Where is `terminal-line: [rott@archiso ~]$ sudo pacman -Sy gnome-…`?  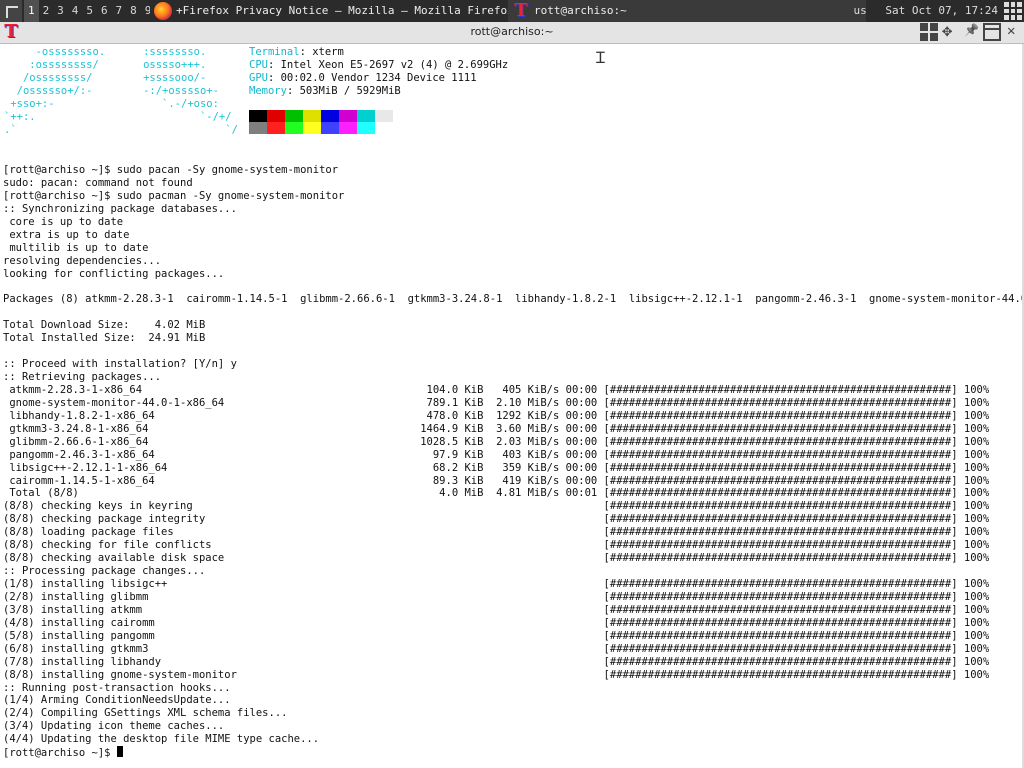
terminal-line: [rott@archiso ~]$ sudo pacman -Sy gnome-… is located at coordinates (174, 195).